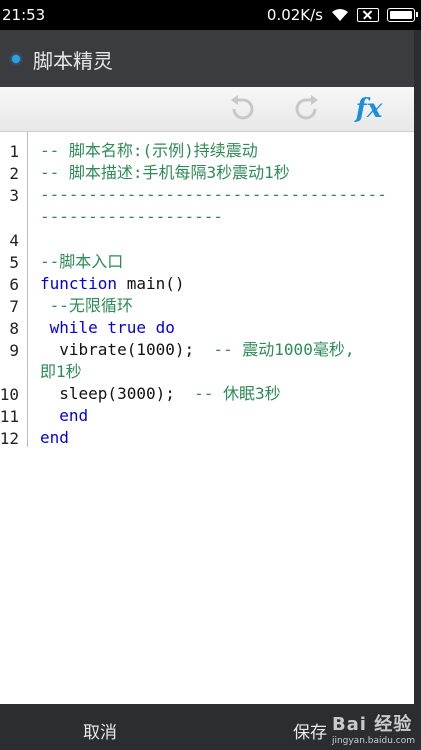 The image size is (421, 750). I want to click on redo-icon, so click(306, 107).